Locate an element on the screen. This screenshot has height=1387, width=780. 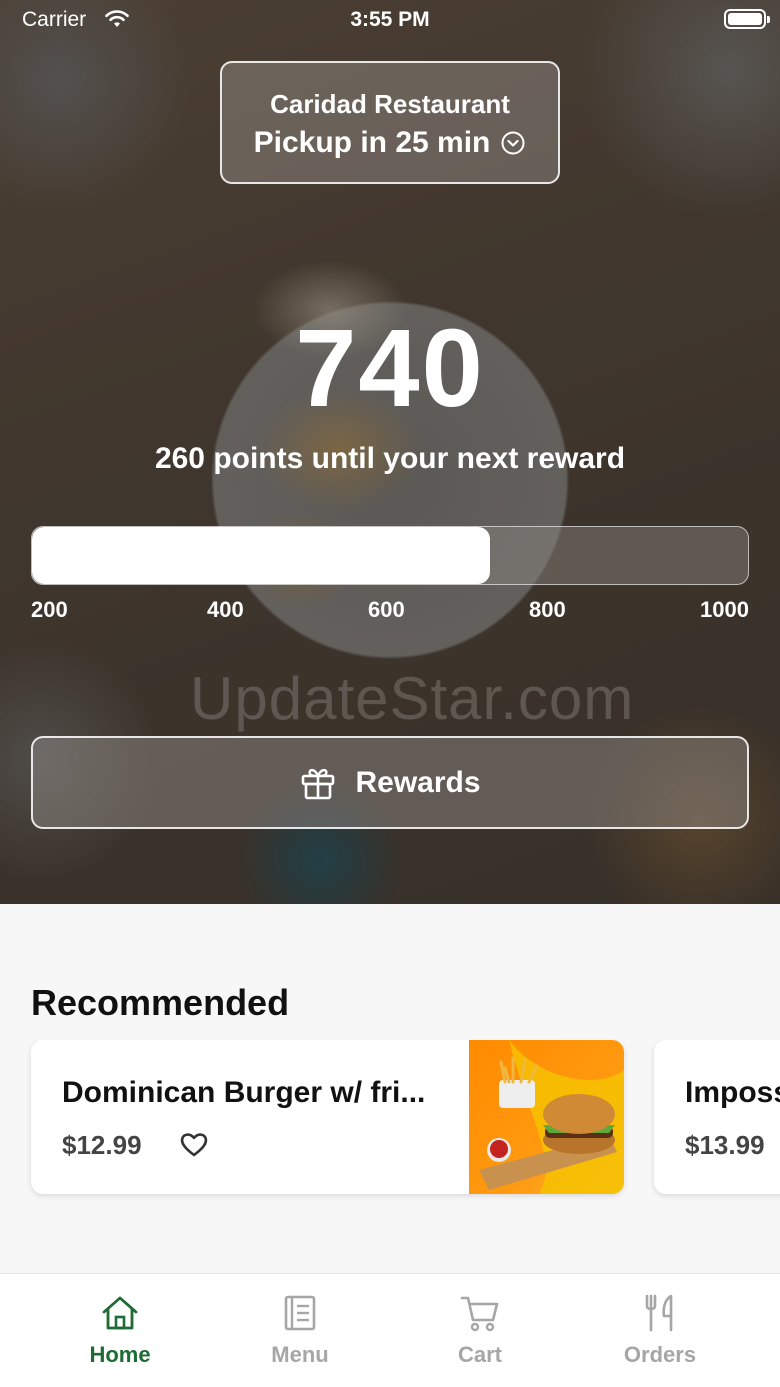
status-bar: Carrier 3:55 PM is located at coordinates (390, 20).